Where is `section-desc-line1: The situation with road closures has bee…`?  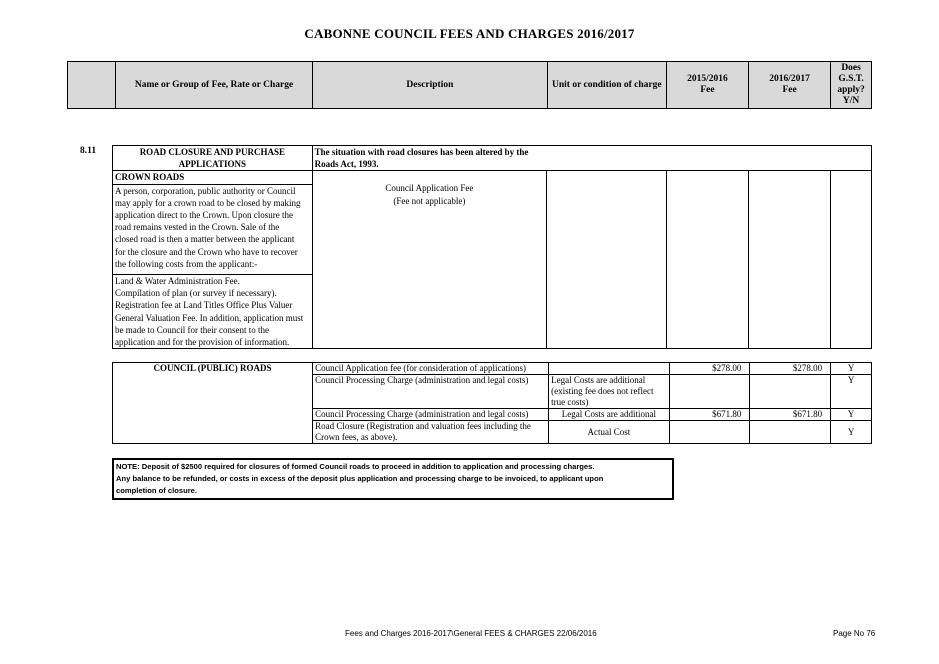 section-desc-line1: The situation with road closures has bee… is located at coordinates (421, 152).